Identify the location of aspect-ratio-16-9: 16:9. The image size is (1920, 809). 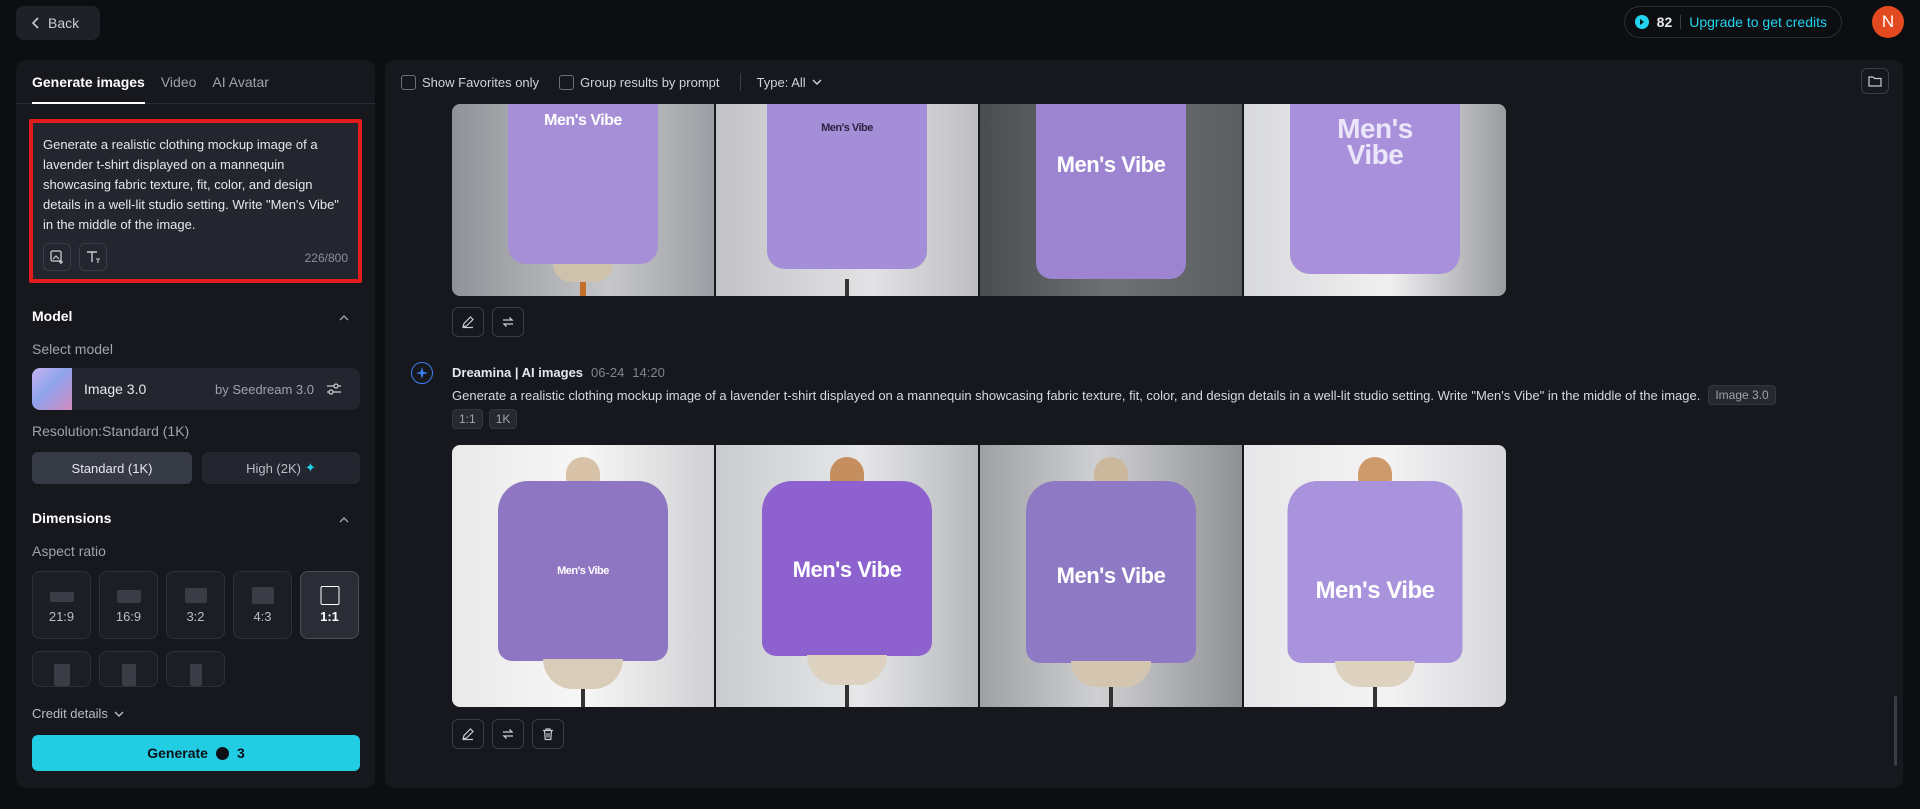
(128, 605).